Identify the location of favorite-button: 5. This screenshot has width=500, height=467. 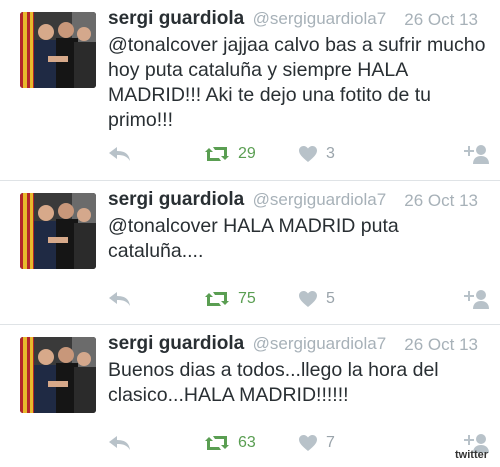
(316, 299).